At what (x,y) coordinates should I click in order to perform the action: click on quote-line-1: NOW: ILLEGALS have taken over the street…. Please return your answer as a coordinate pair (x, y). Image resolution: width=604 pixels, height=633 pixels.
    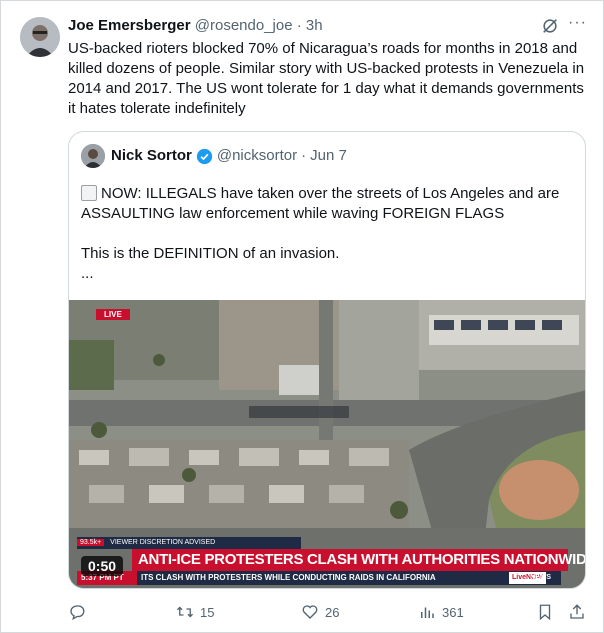
    Looking at the image, I should click on (320, 203).